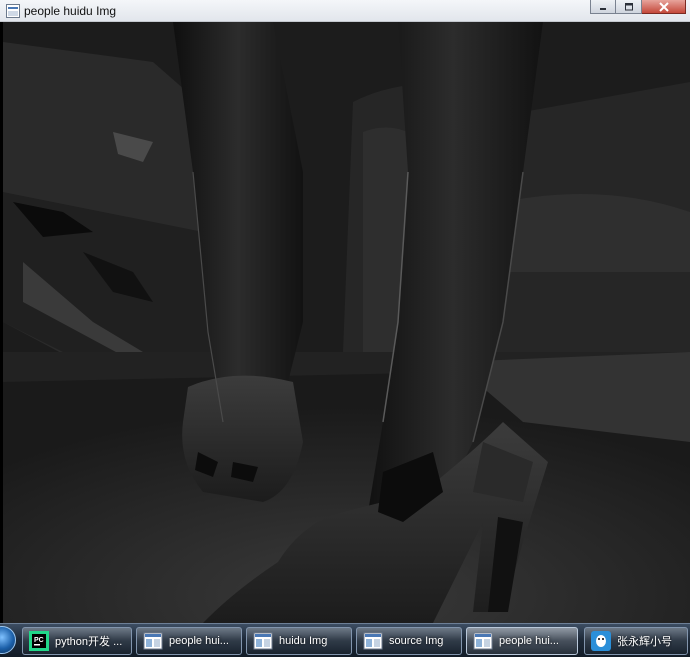 The image size is (690, 657). Describe the element at coordinates (70, 11) in the screenshot. I see `window-title: people huidu Img` at that location.